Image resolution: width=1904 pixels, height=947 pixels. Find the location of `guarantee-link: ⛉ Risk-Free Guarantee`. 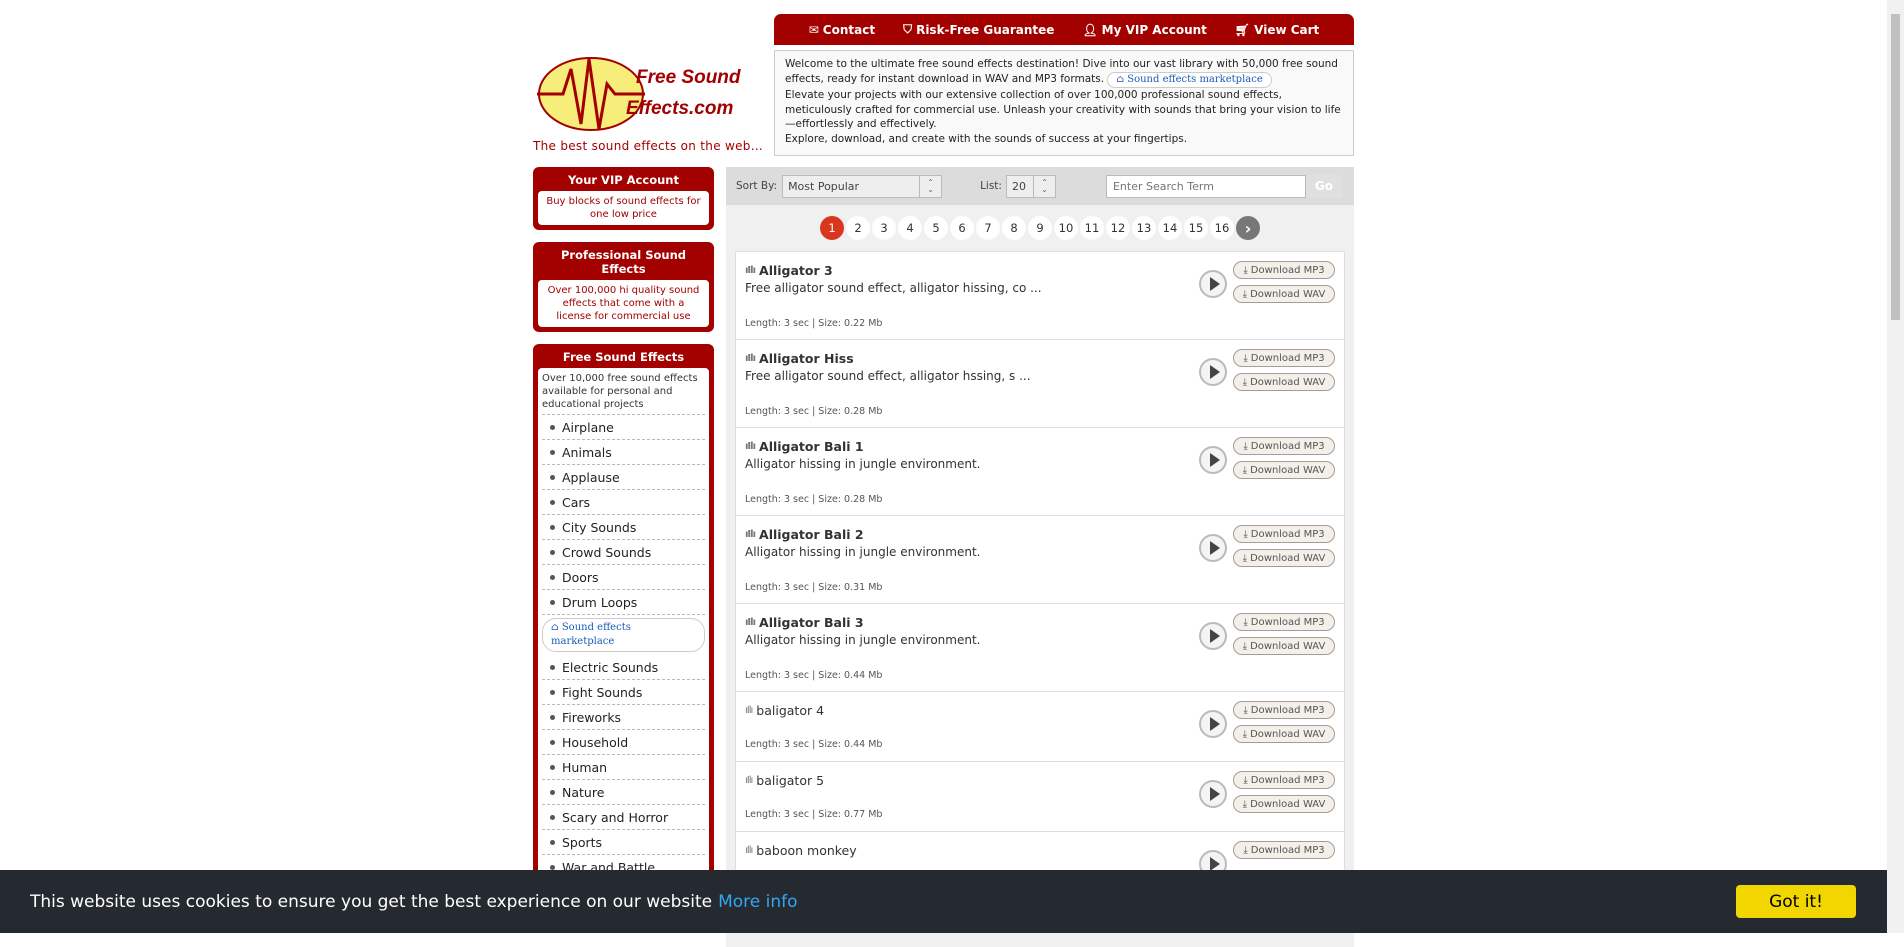

guarantee-link: ⛉ Risk-Free Guarantee is located at coordinates (978, 29).